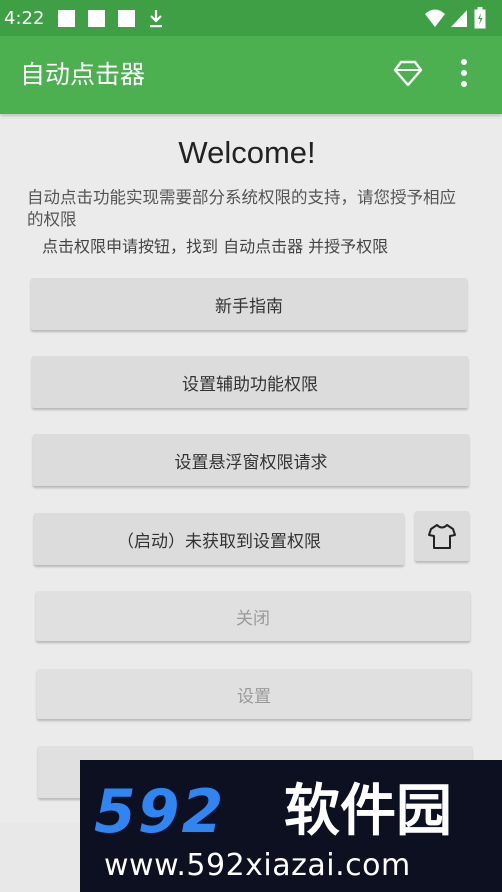 This screenshot has height=892, width=502. I want to click on wifi-icon, so click(435, 18).